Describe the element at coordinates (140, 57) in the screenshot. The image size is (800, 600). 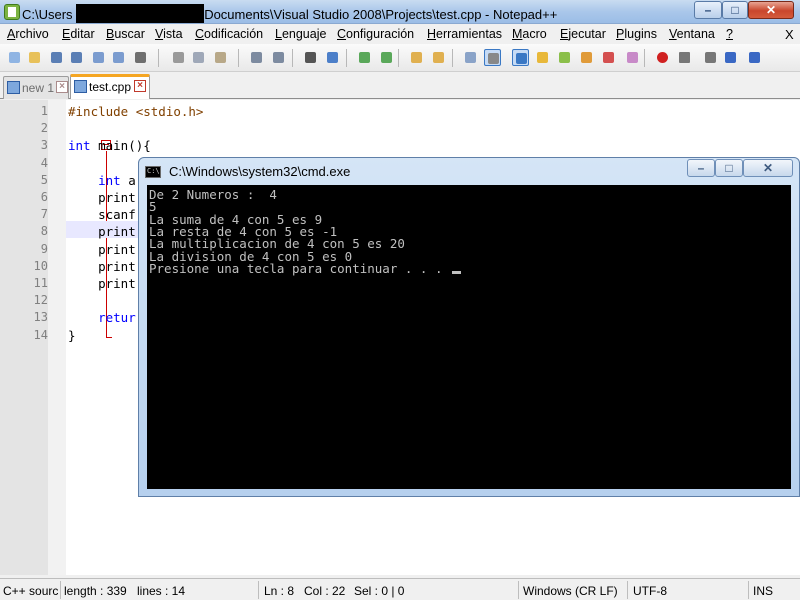
I see `print-icon` at that location.